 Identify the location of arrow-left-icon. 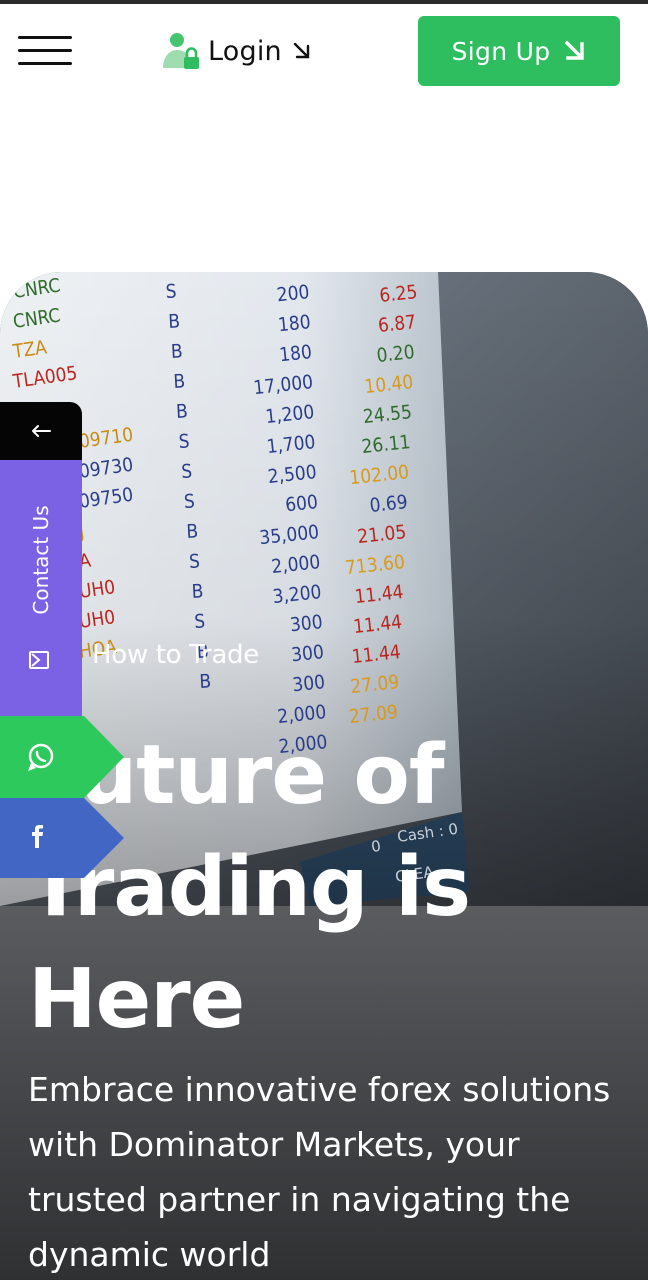
(41, 431).